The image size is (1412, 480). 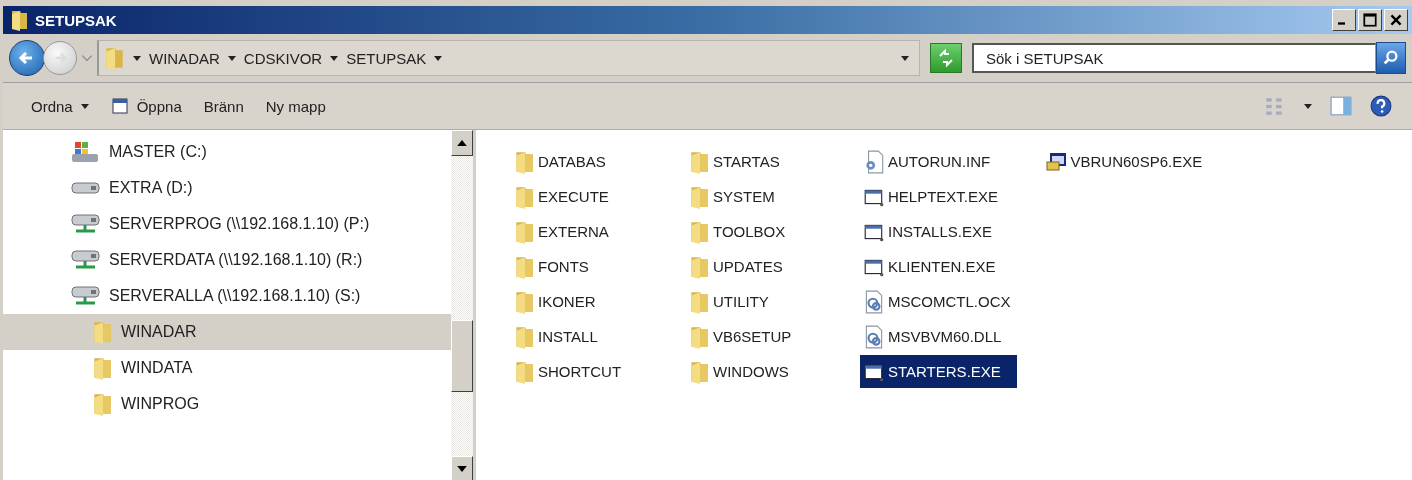 I want to click on help-icon, so click(x=1381, y=106).